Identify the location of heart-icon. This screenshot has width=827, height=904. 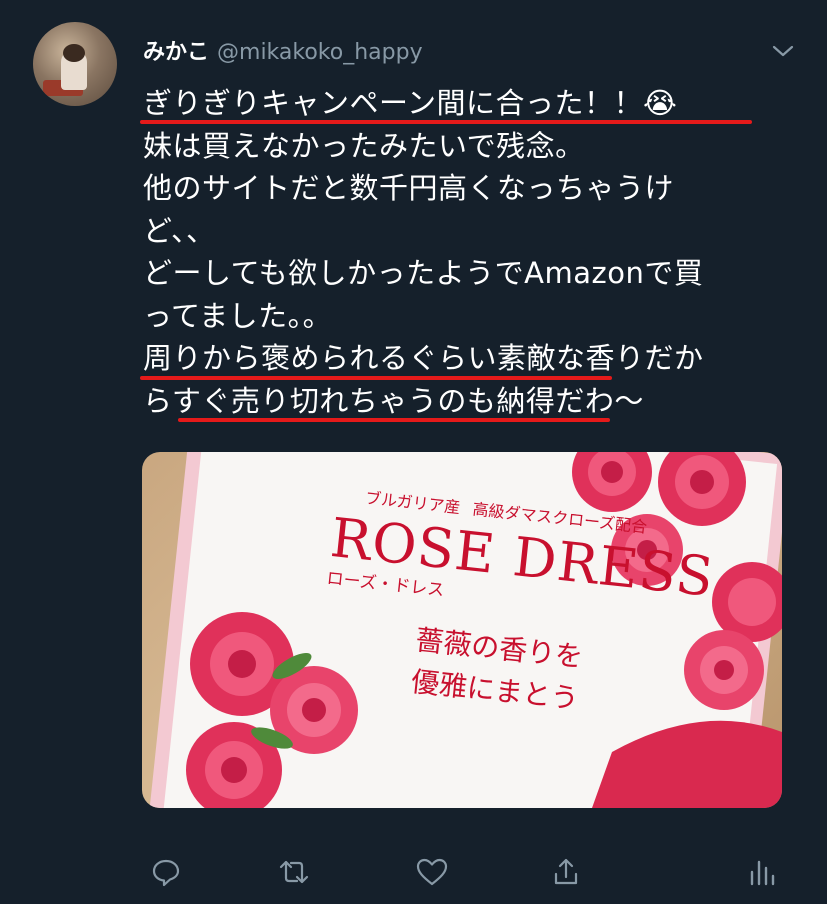
(432, 872).